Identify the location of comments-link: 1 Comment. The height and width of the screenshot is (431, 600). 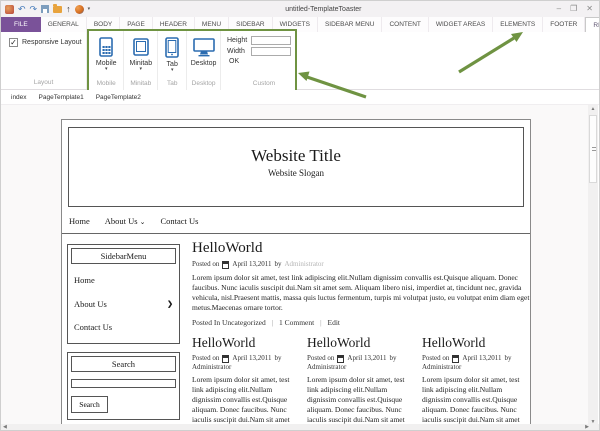
(296, 322).